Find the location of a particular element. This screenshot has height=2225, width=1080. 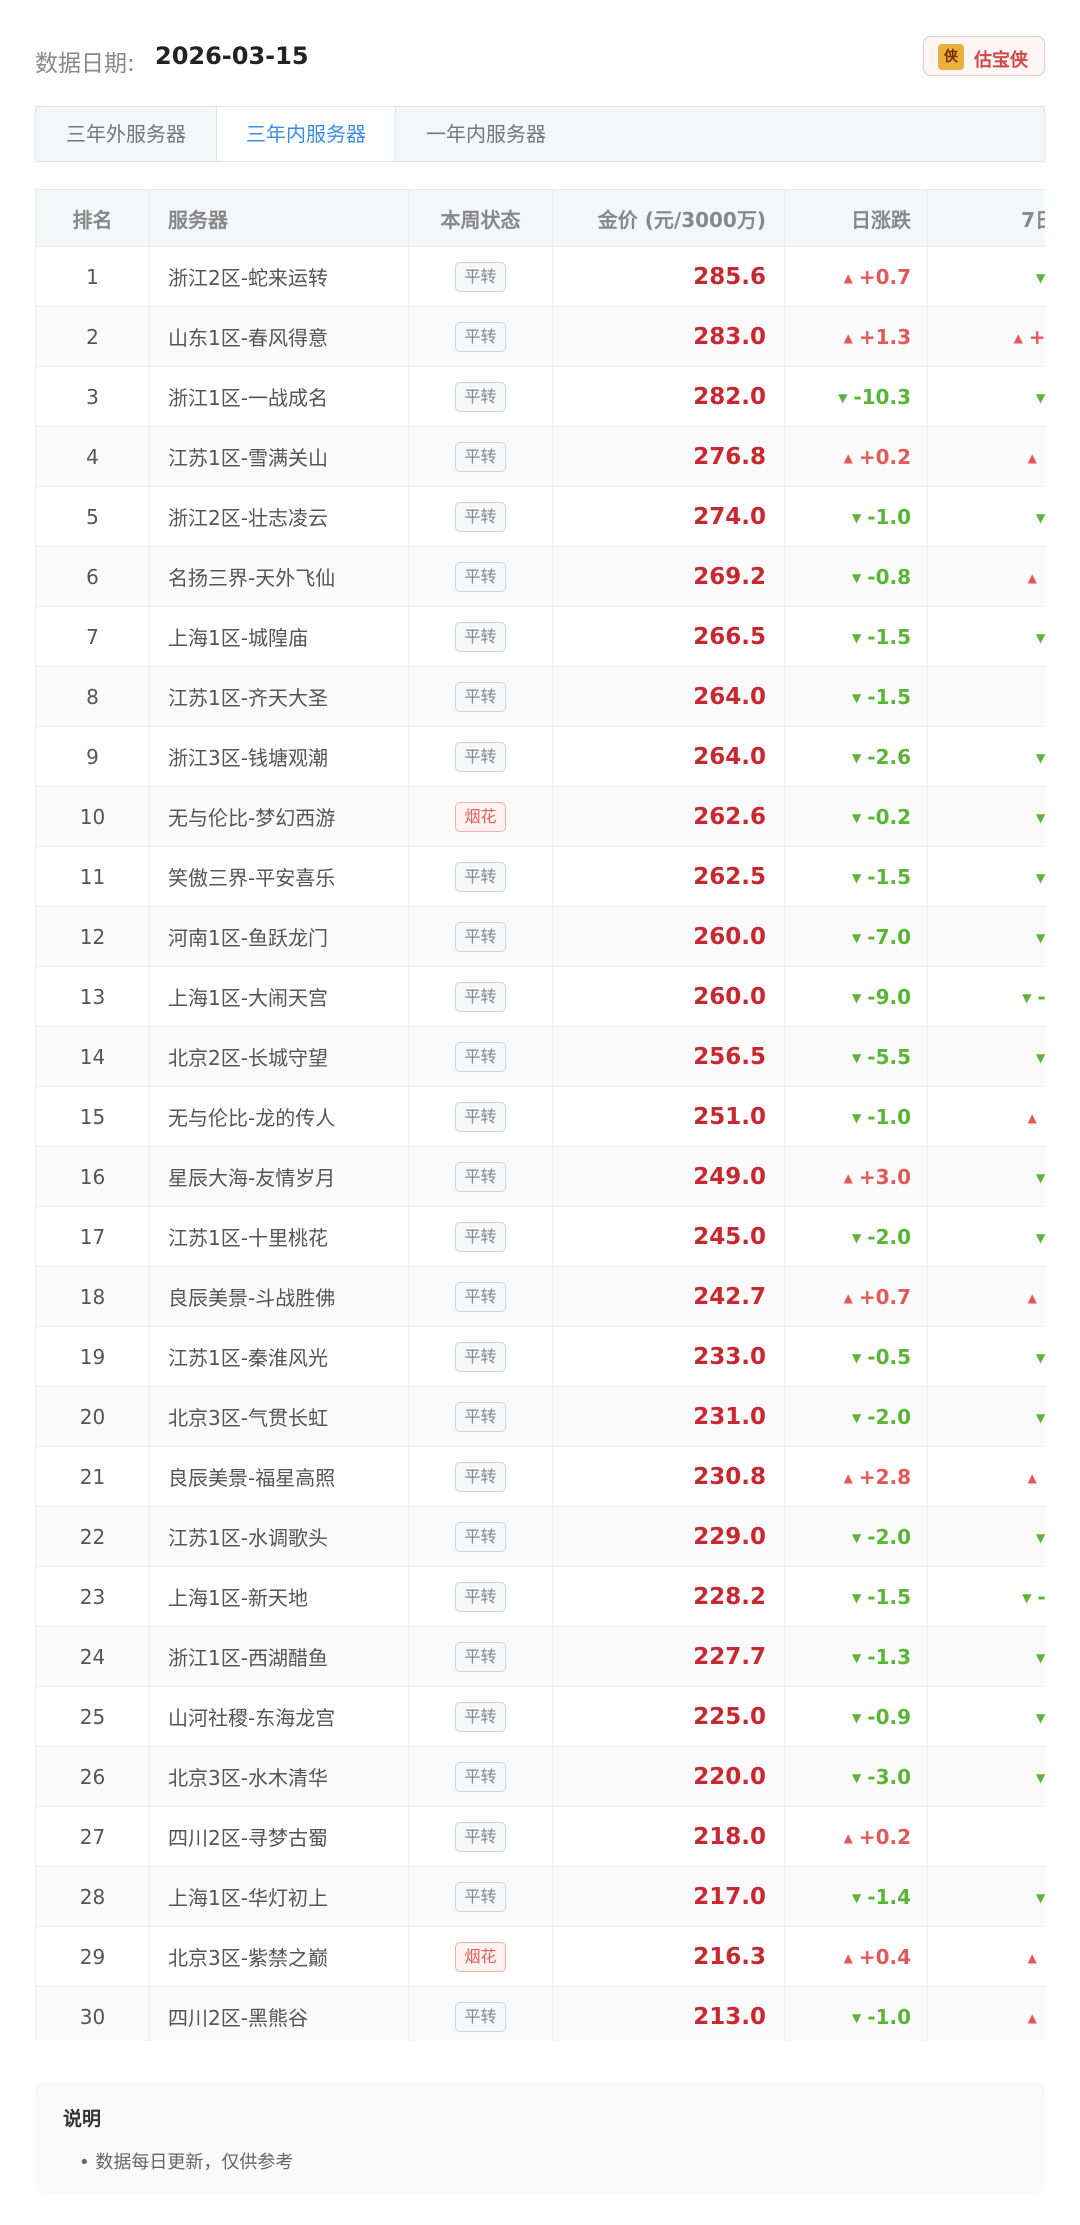

header-week-change: 7日涨跌 is located at coordinates (986, 218).